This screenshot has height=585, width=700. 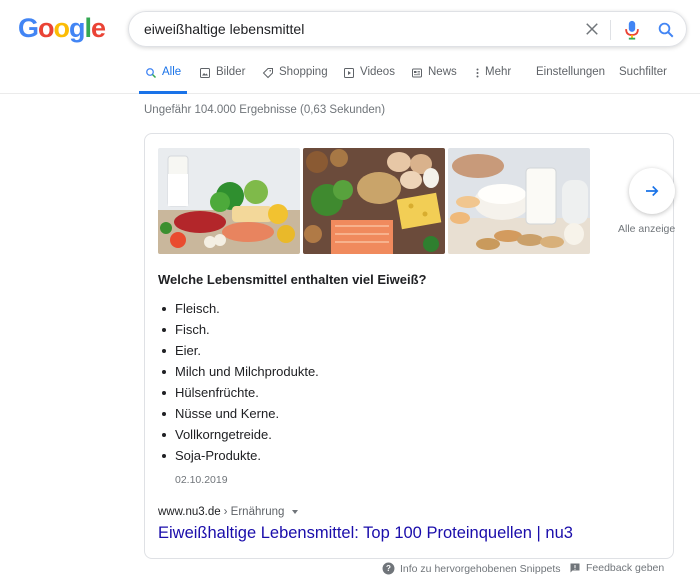 I want to click on tab-search-tools: Suchfilter, so click(x=643, y=80).